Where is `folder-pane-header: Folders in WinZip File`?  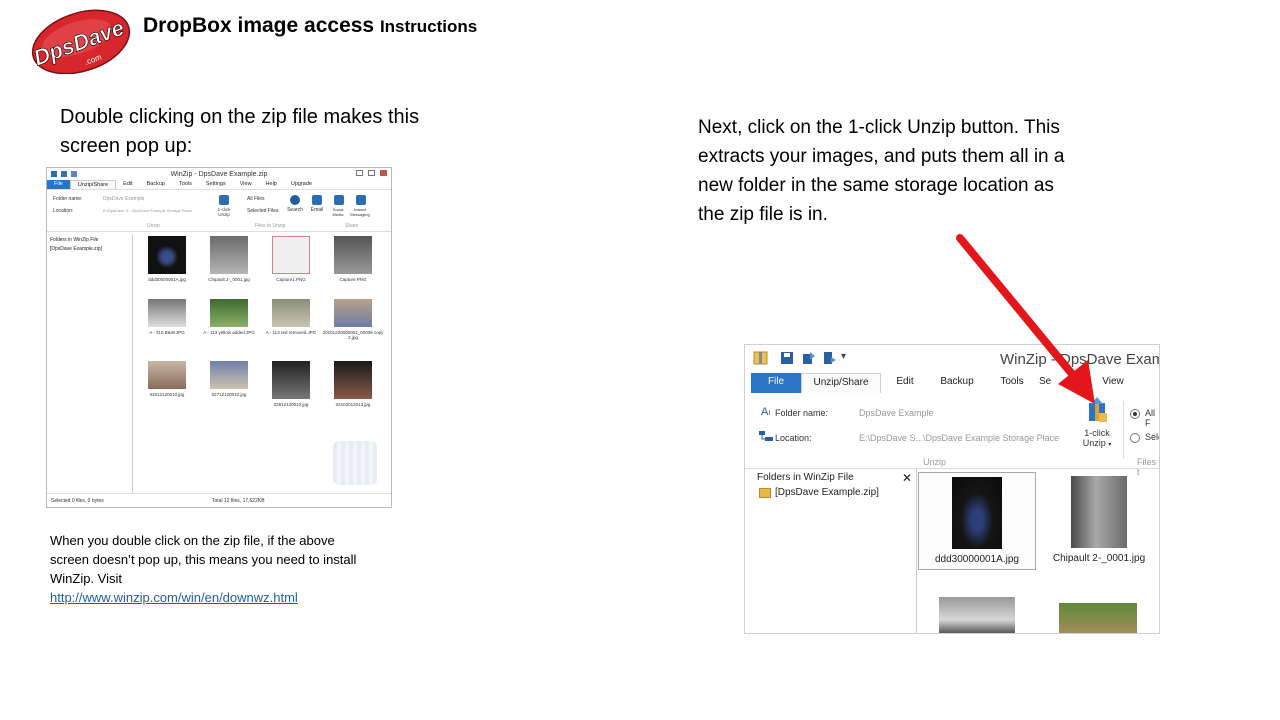 folder-pane-header: Folders in WinZip File is located at coordinates (805, 477).